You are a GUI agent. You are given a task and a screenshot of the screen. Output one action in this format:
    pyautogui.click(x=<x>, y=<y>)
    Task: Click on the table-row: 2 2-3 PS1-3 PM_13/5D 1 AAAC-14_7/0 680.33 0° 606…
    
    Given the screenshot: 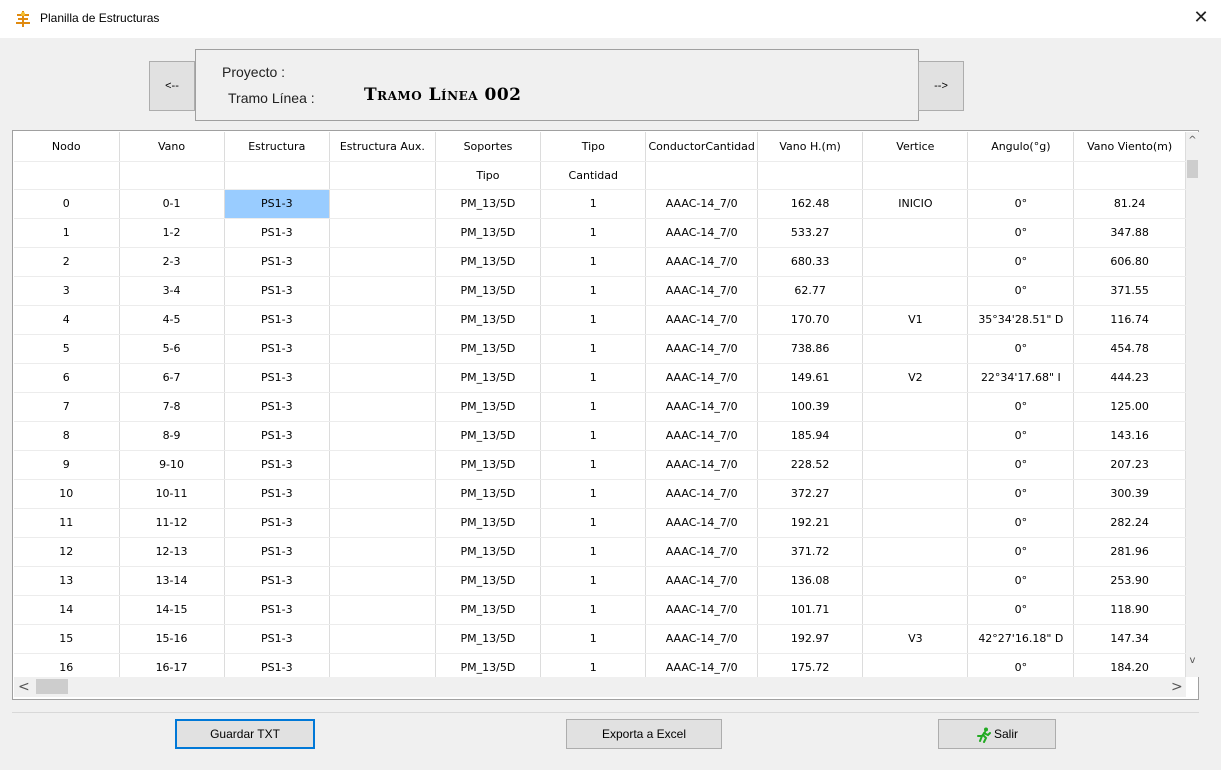 What is the action you would take?
    pyautogui.click(x=600, y=262)
    